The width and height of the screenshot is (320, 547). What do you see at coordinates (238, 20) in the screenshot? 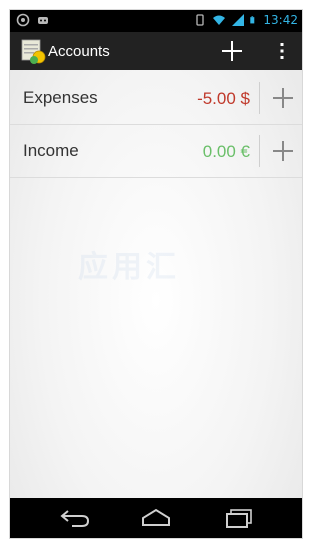
I see `signal-icon` at bounding box center [238, 20].